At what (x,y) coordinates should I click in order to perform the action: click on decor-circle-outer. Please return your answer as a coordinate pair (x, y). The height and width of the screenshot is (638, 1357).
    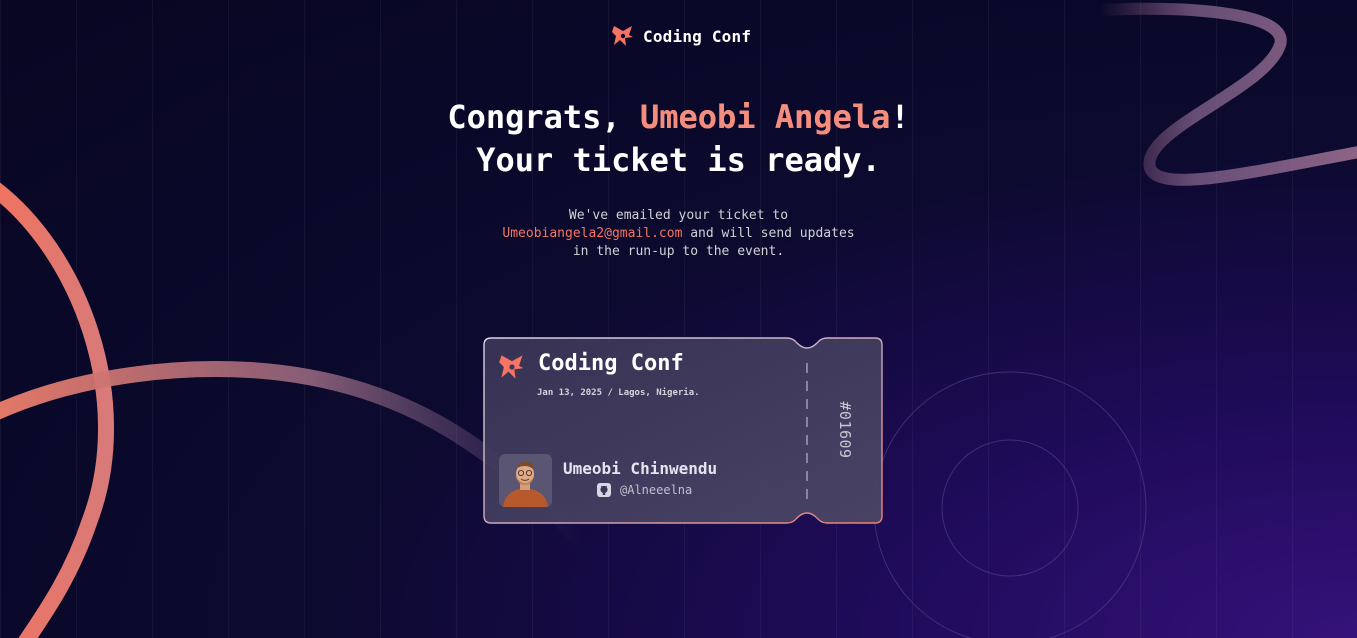
    Looking at the image, I should click on (1010, 504).